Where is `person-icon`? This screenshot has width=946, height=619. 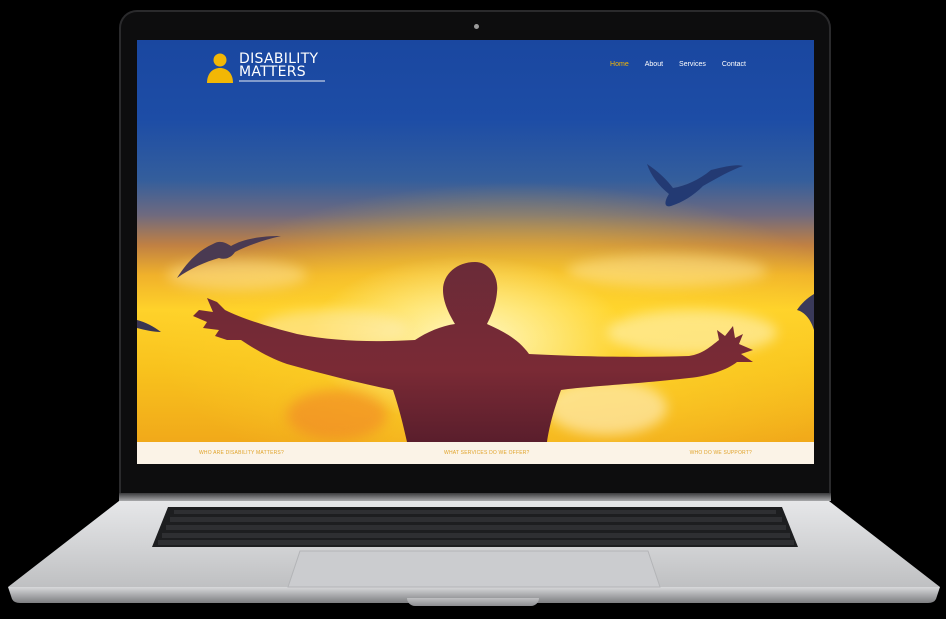 person-icon is located at coordinates (220, 68).